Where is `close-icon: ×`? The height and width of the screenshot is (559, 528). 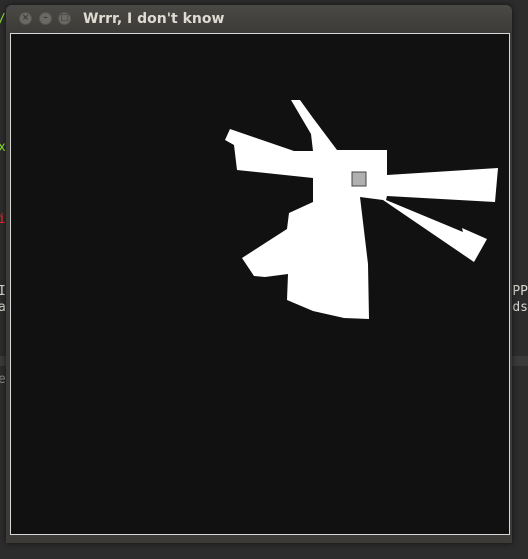 close-icon: × is located at coordinates (25, 18).